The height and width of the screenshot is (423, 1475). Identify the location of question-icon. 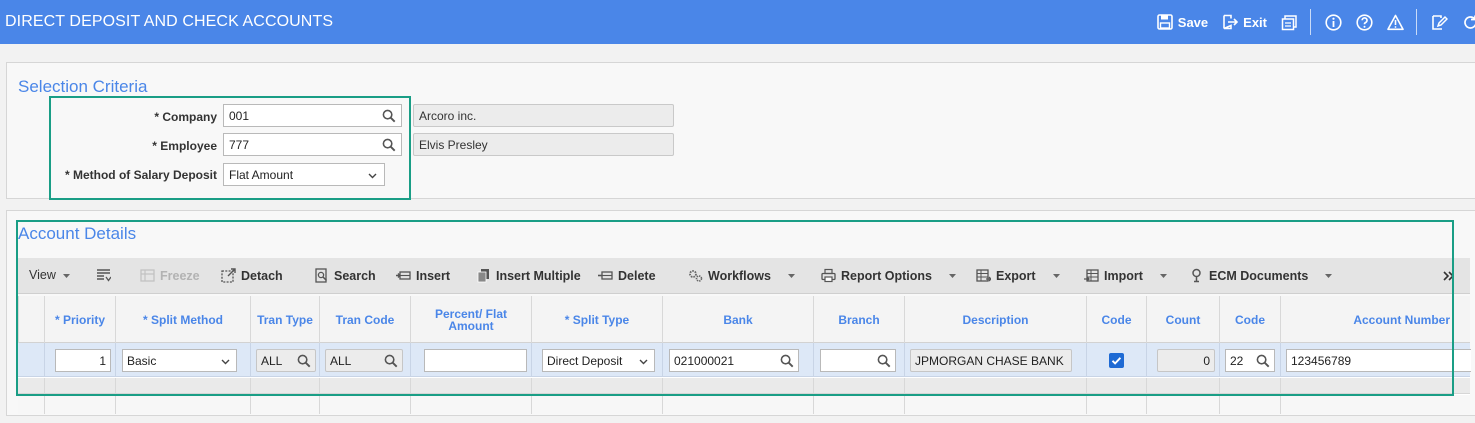
(1364, 22).